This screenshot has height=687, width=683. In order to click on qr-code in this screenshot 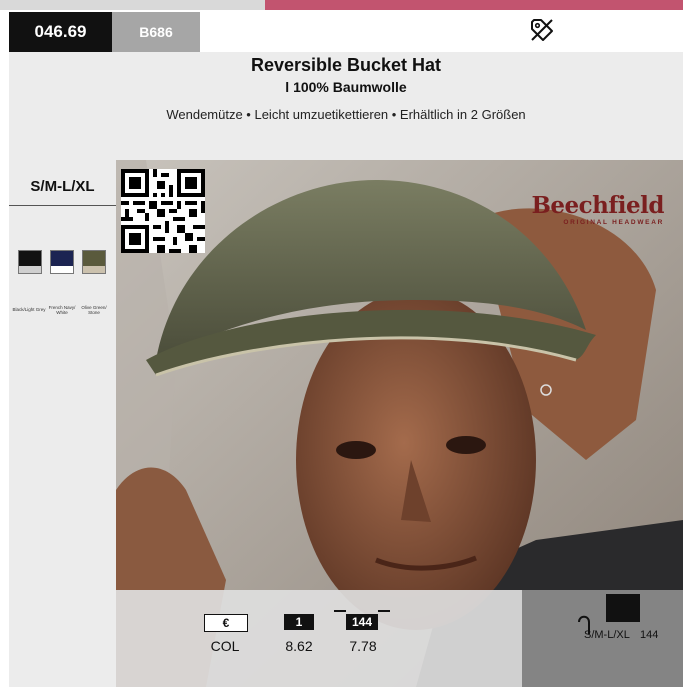, I will do `click(163, 211)`.